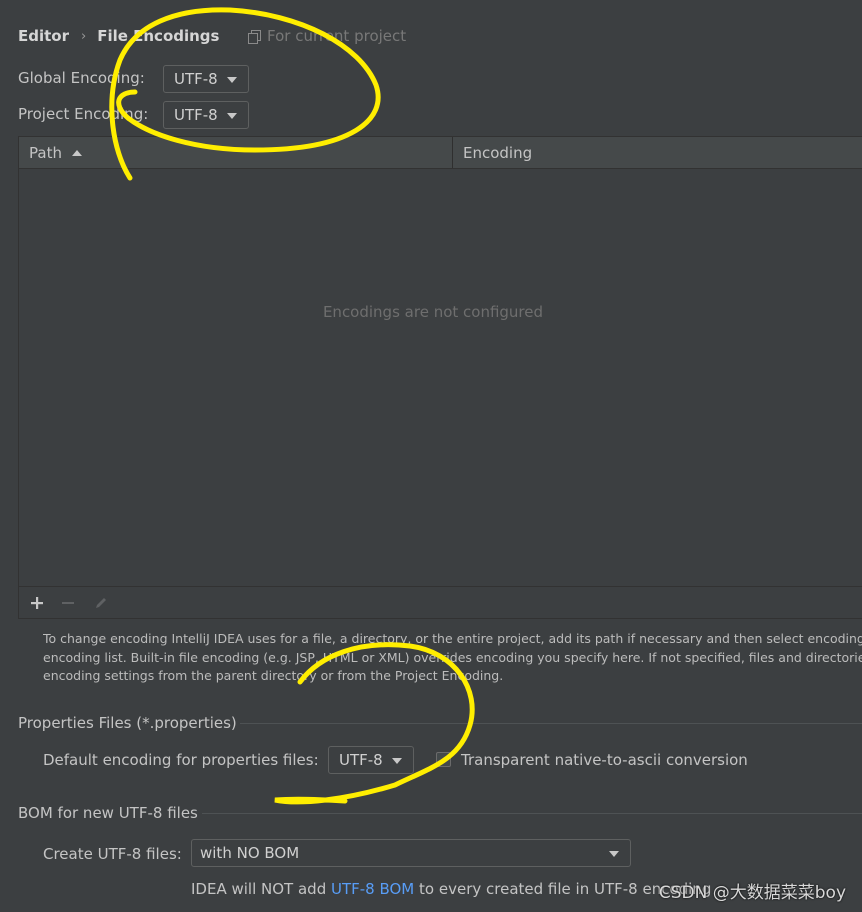  Describe the element at coordinates (254, 36) in the screenshot. I see `copy-icon` at that location.